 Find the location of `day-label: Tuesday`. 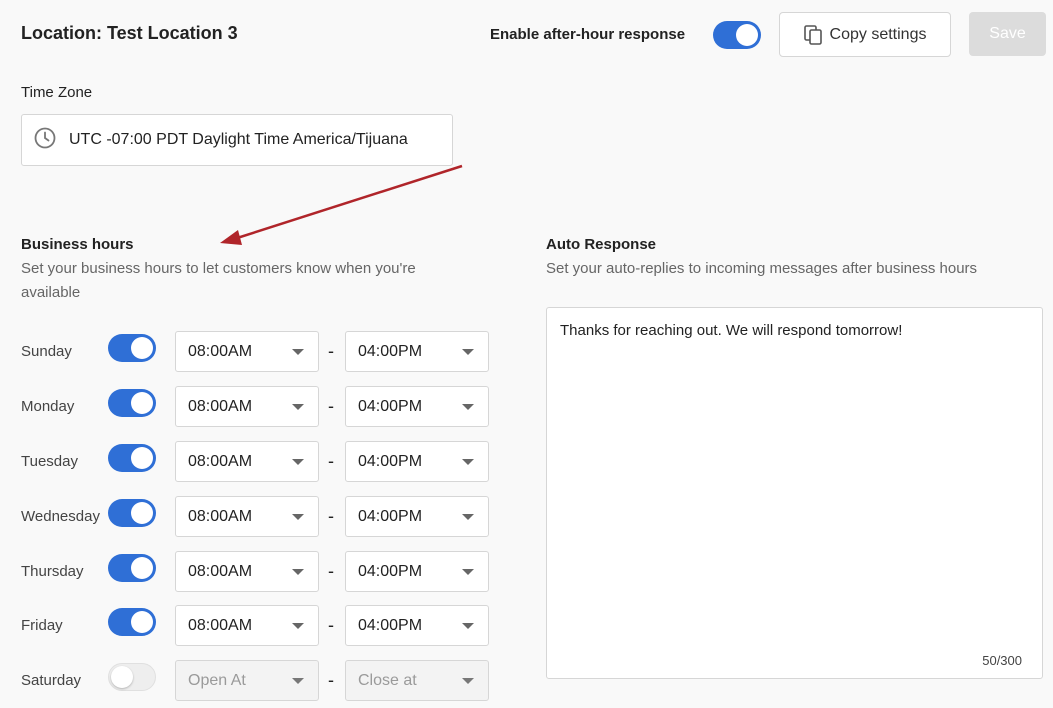

day-label: Tuesday is located at coordinates (49, 461).